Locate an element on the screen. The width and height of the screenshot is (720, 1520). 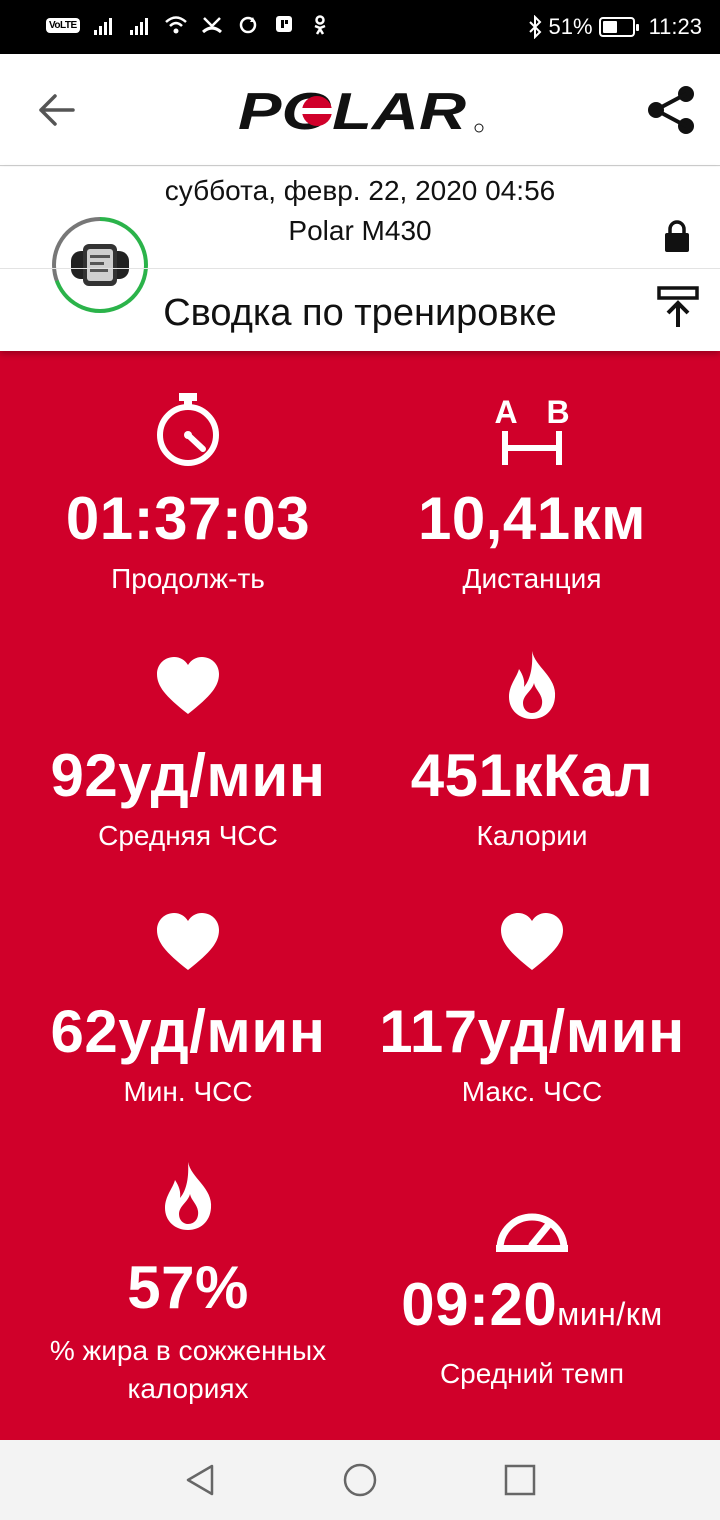
avg-pace-value: 09:20мин/км is located at coordinates (532, 1309).